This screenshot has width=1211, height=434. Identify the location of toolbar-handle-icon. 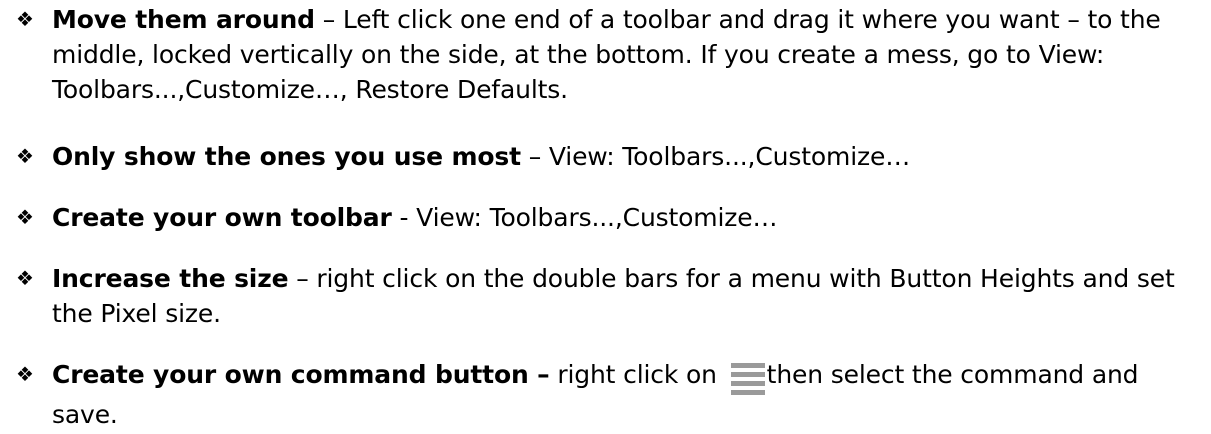
(747, 380).